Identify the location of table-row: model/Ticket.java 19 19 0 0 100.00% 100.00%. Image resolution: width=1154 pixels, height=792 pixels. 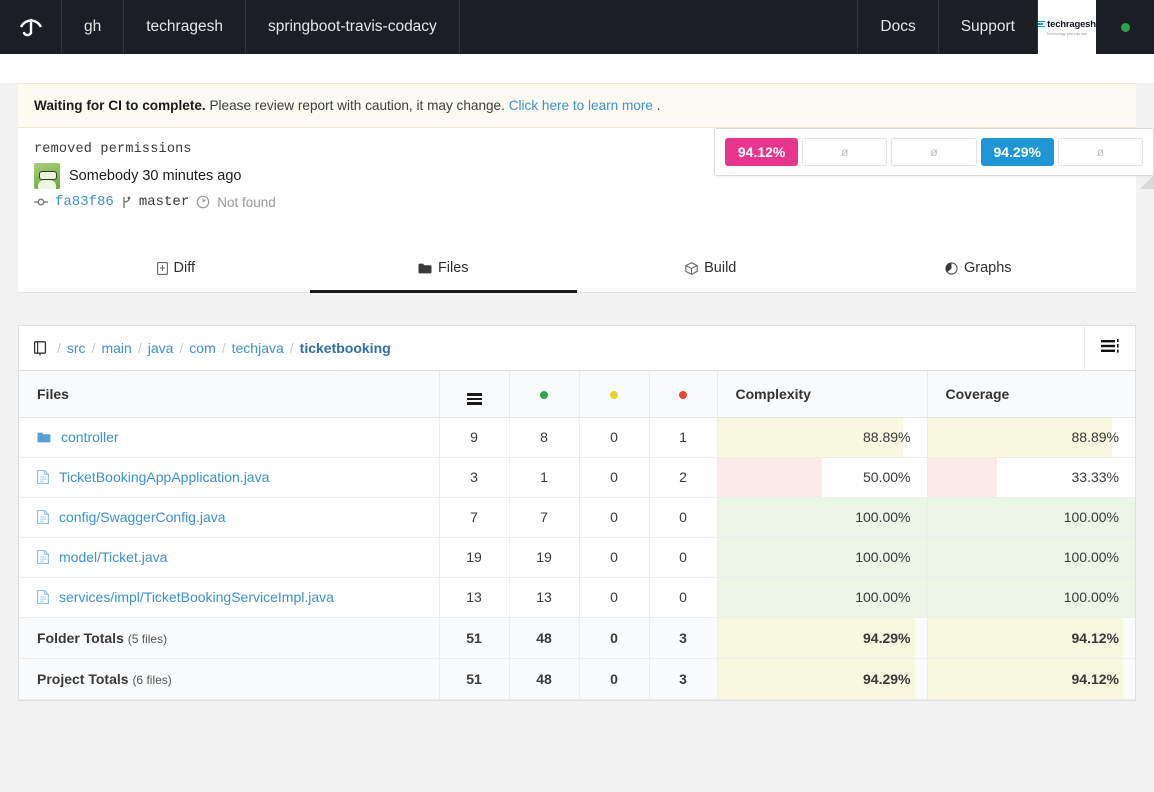
(577, 557).